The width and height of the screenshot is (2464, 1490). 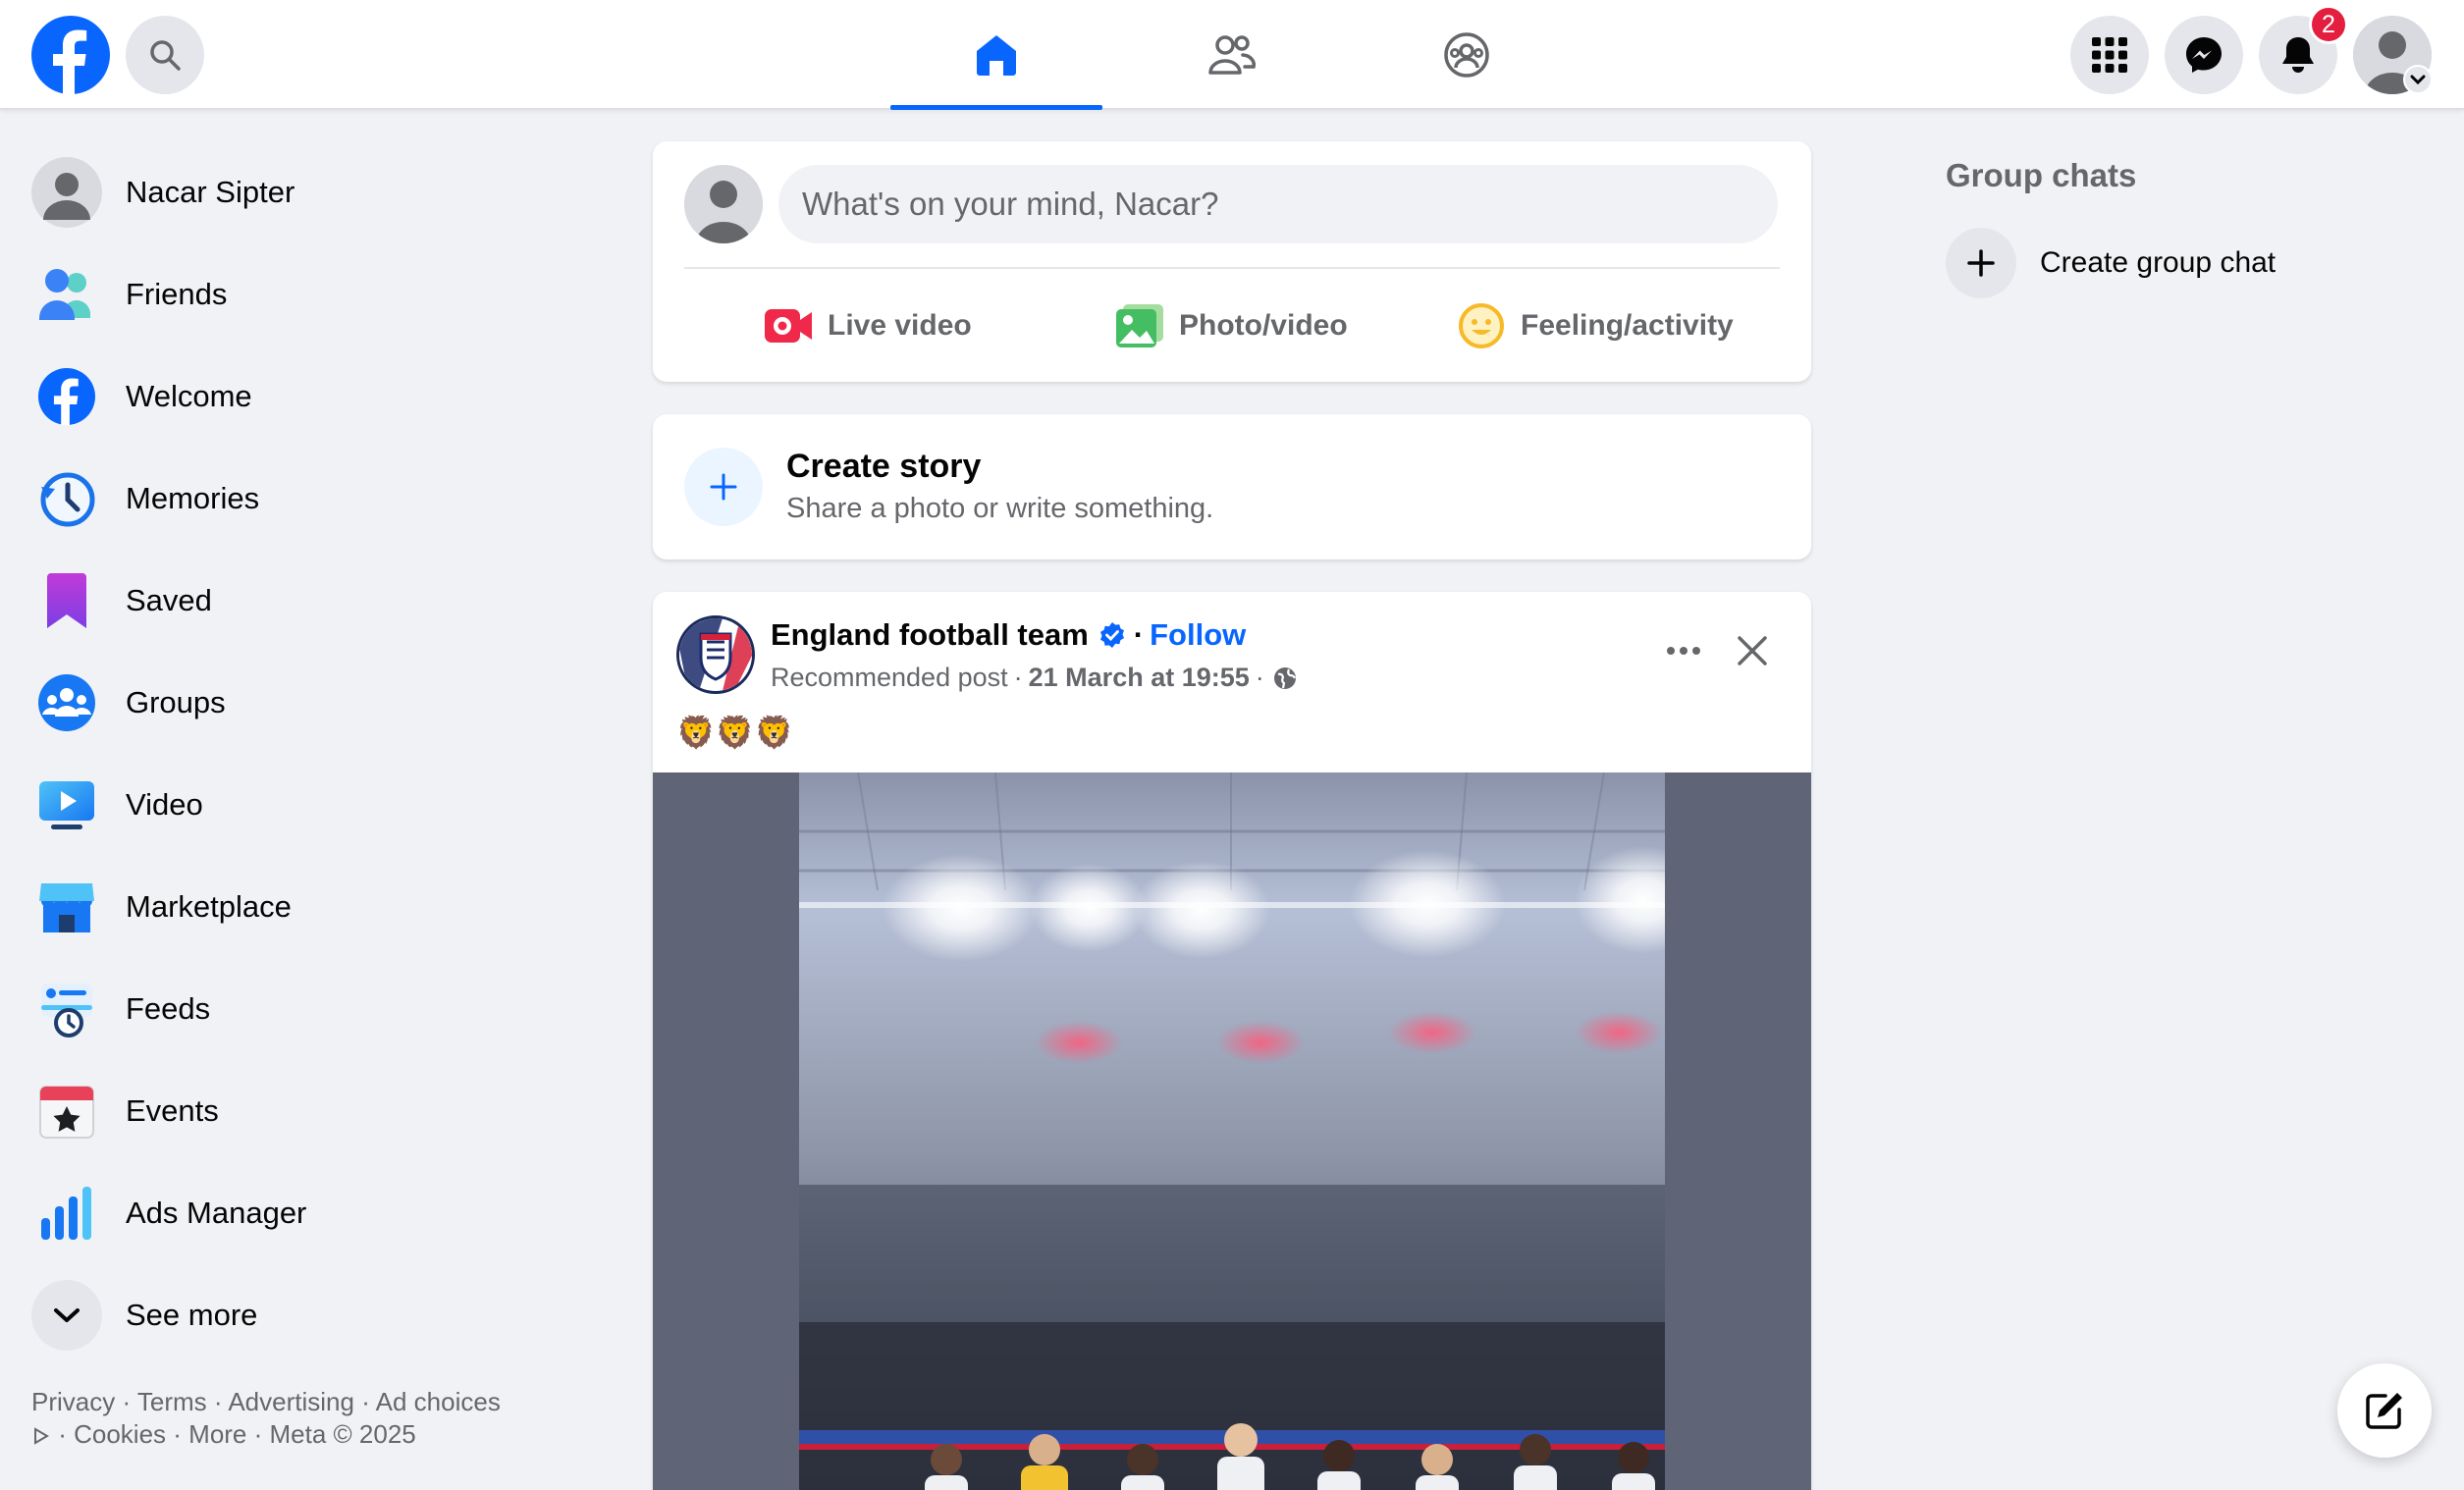 I want to click on page-avatar, so click(x=715, y=654).